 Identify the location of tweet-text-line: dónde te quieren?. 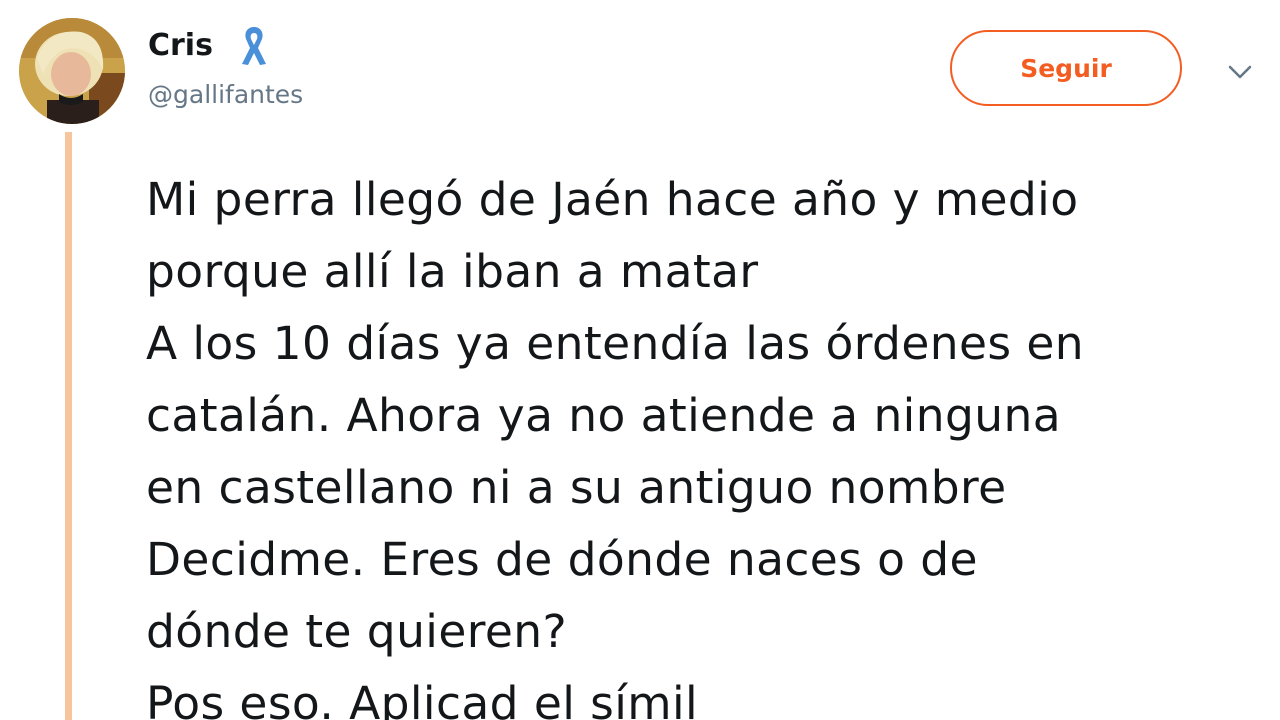
(357, 631).